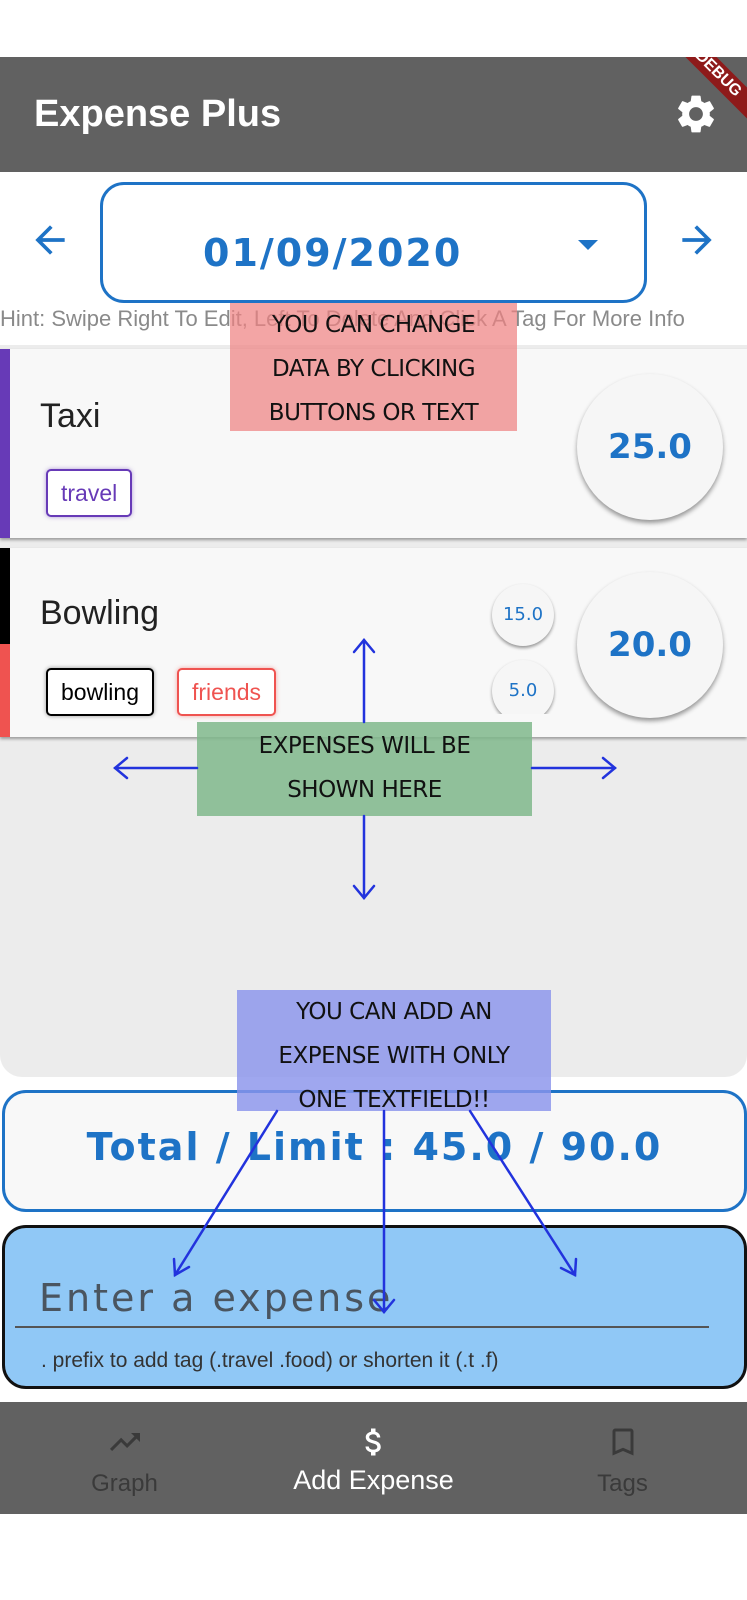  I want to click on expense-card-bowling: Bowling bowling friends 15.0 5.0 20.0, so click(373, 642).